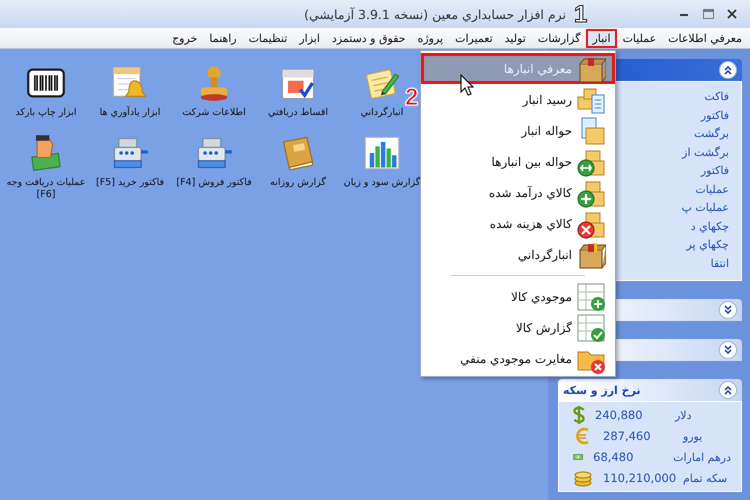  What do you see at coordinates (518, 358) in the screenshot?
I see `menu-entry: مغايرت موجودي منفي` at bounding box center [518, 358].